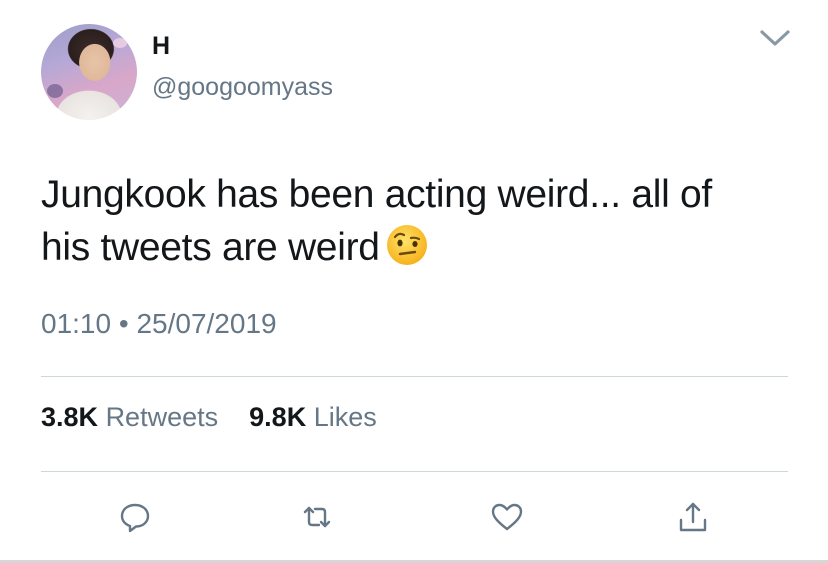  I want to click on tweet-text-line-with-emoji: his tweets are weird, so click(421, 247).